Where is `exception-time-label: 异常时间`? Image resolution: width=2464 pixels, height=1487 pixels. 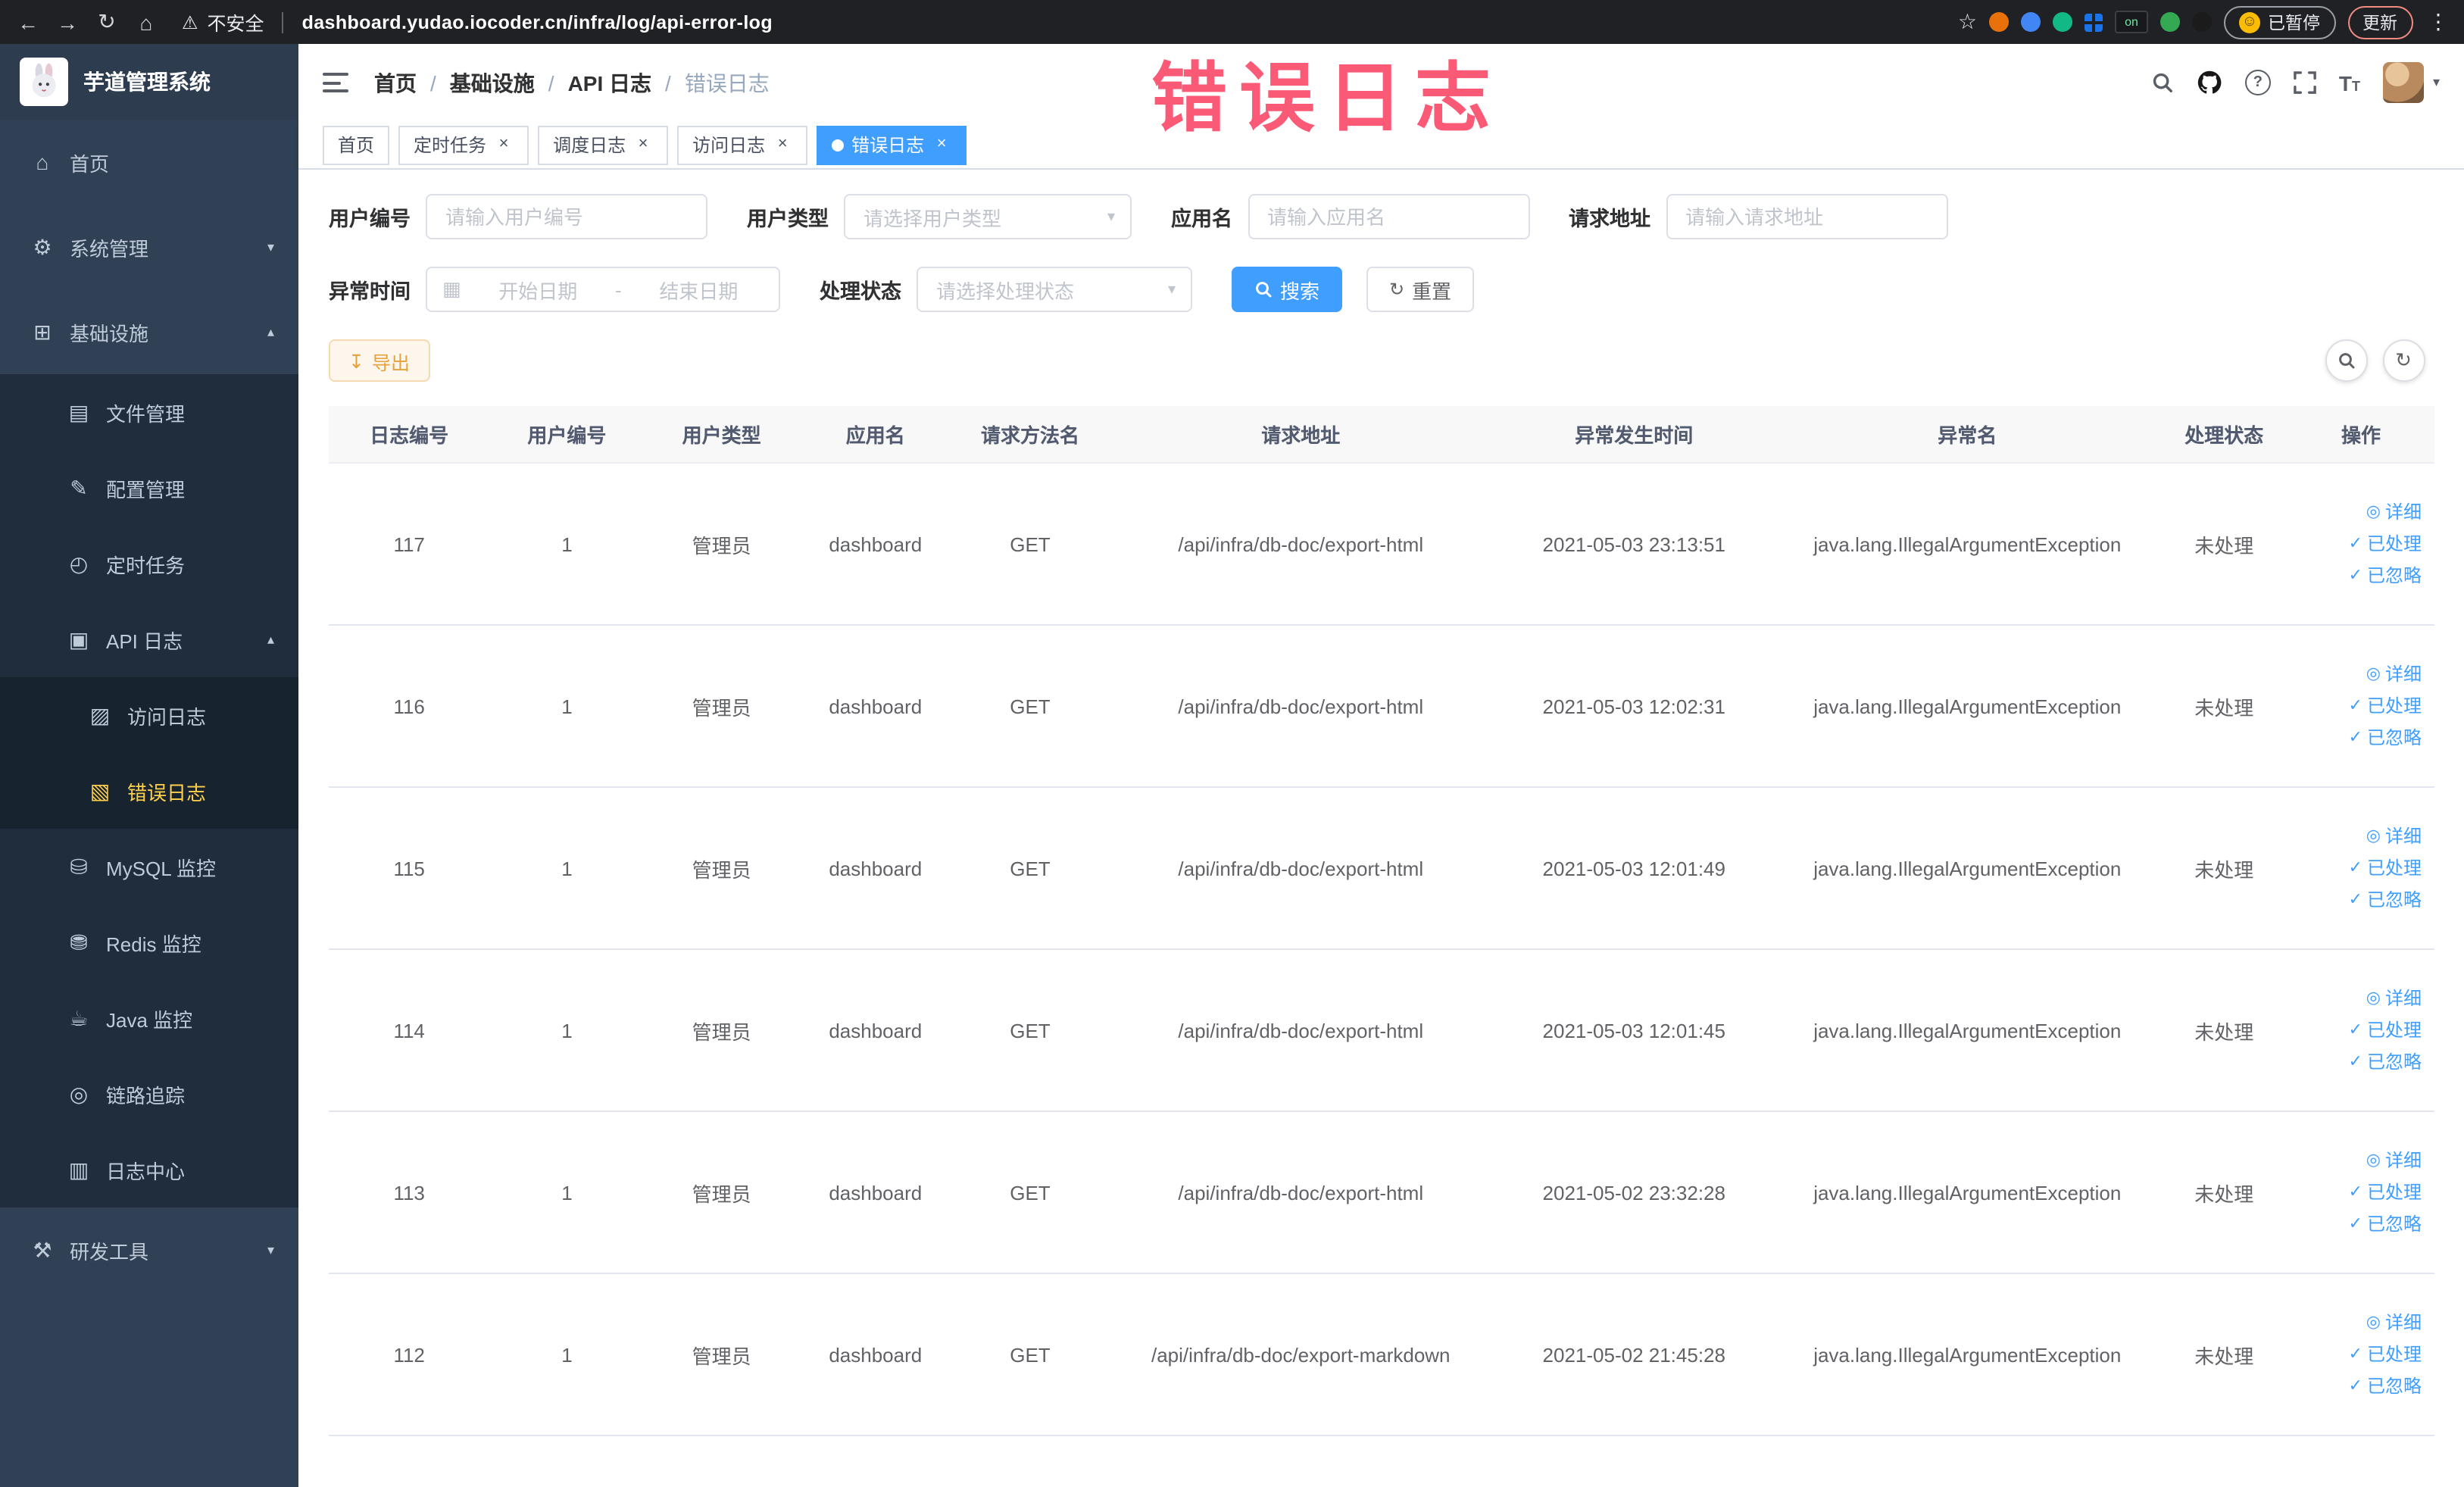 exception-time-label: 异常时间 is located at coordinates (370, 291).